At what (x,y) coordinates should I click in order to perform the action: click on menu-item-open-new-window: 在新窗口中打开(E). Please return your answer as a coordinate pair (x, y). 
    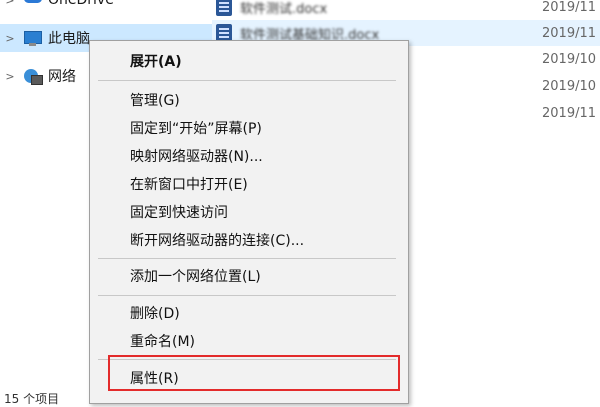
    Looking at the image, I should click on (189, 185).